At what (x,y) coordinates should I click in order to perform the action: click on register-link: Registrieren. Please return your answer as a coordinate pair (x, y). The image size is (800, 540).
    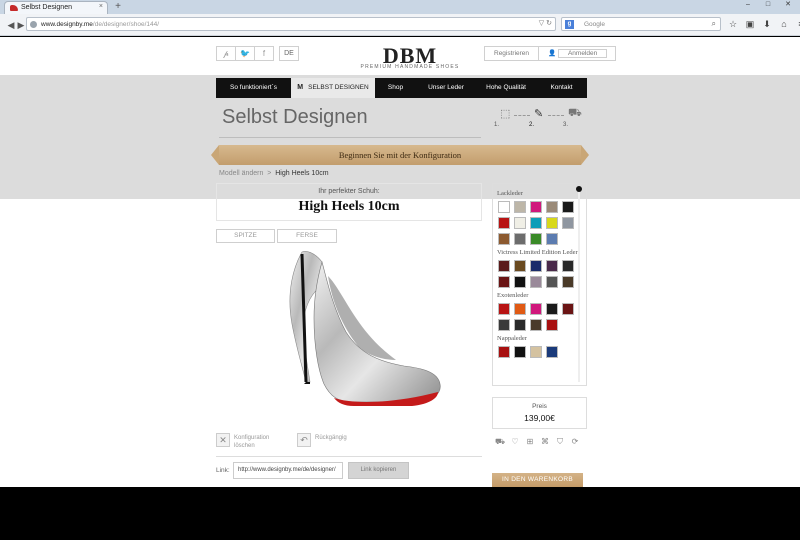
    Looking at the image, I should click on (512, 53).